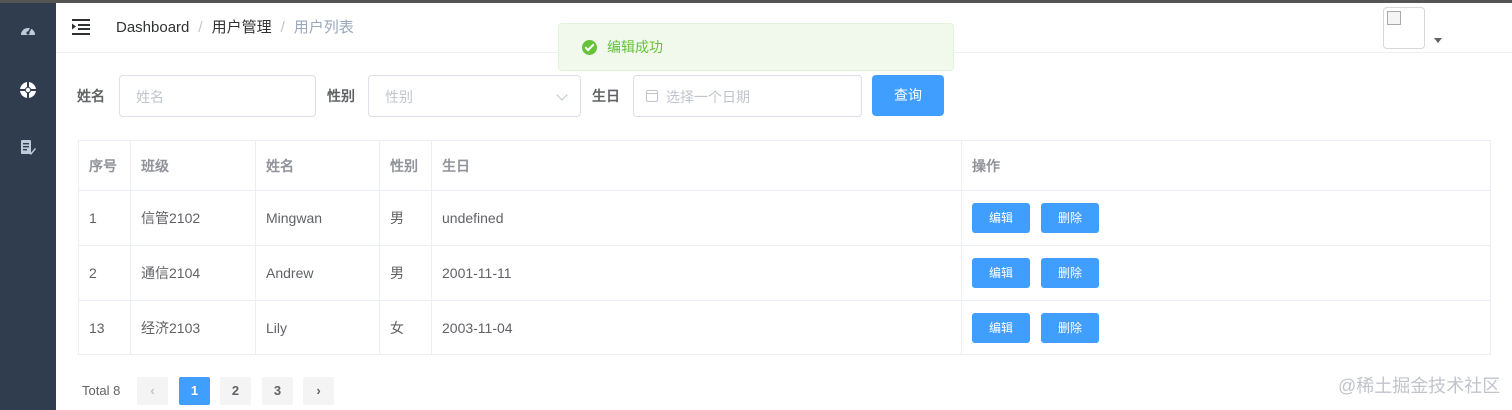 This screenshot has width=1512, height=410. I want to click on hamburger-menu-icon, so click(82, 27).